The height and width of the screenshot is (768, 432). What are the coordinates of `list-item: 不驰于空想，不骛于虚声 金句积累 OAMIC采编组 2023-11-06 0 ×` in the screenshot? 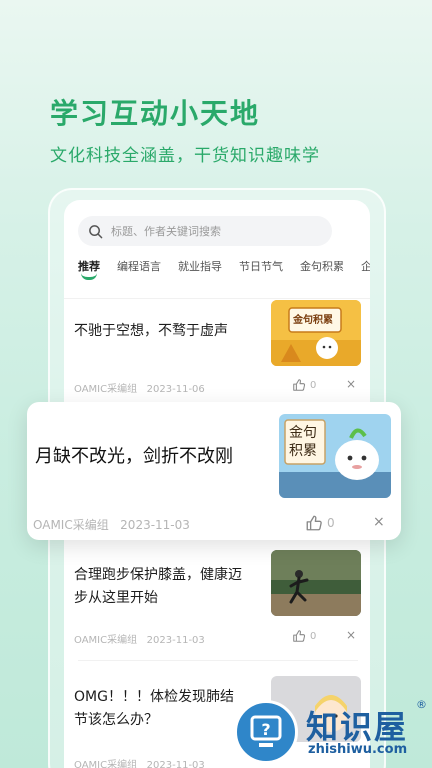 It's located at (217, 348).